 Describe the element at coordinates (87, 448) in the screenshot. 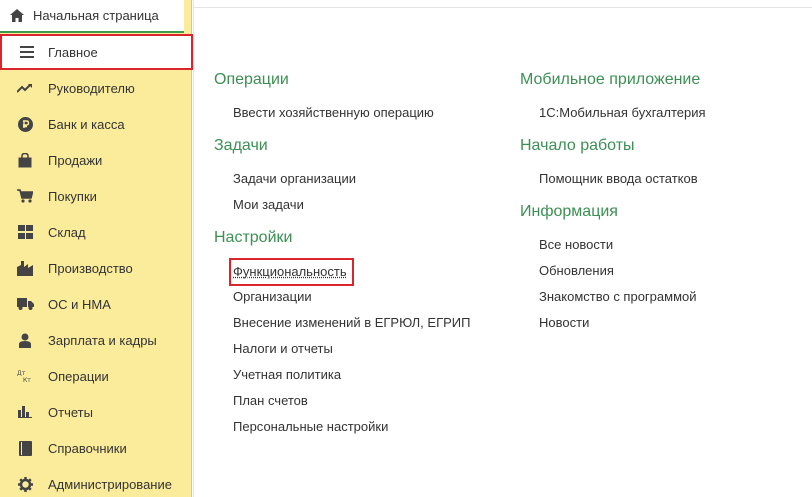

I see `sidebar-item-label: Справочники` at that location.